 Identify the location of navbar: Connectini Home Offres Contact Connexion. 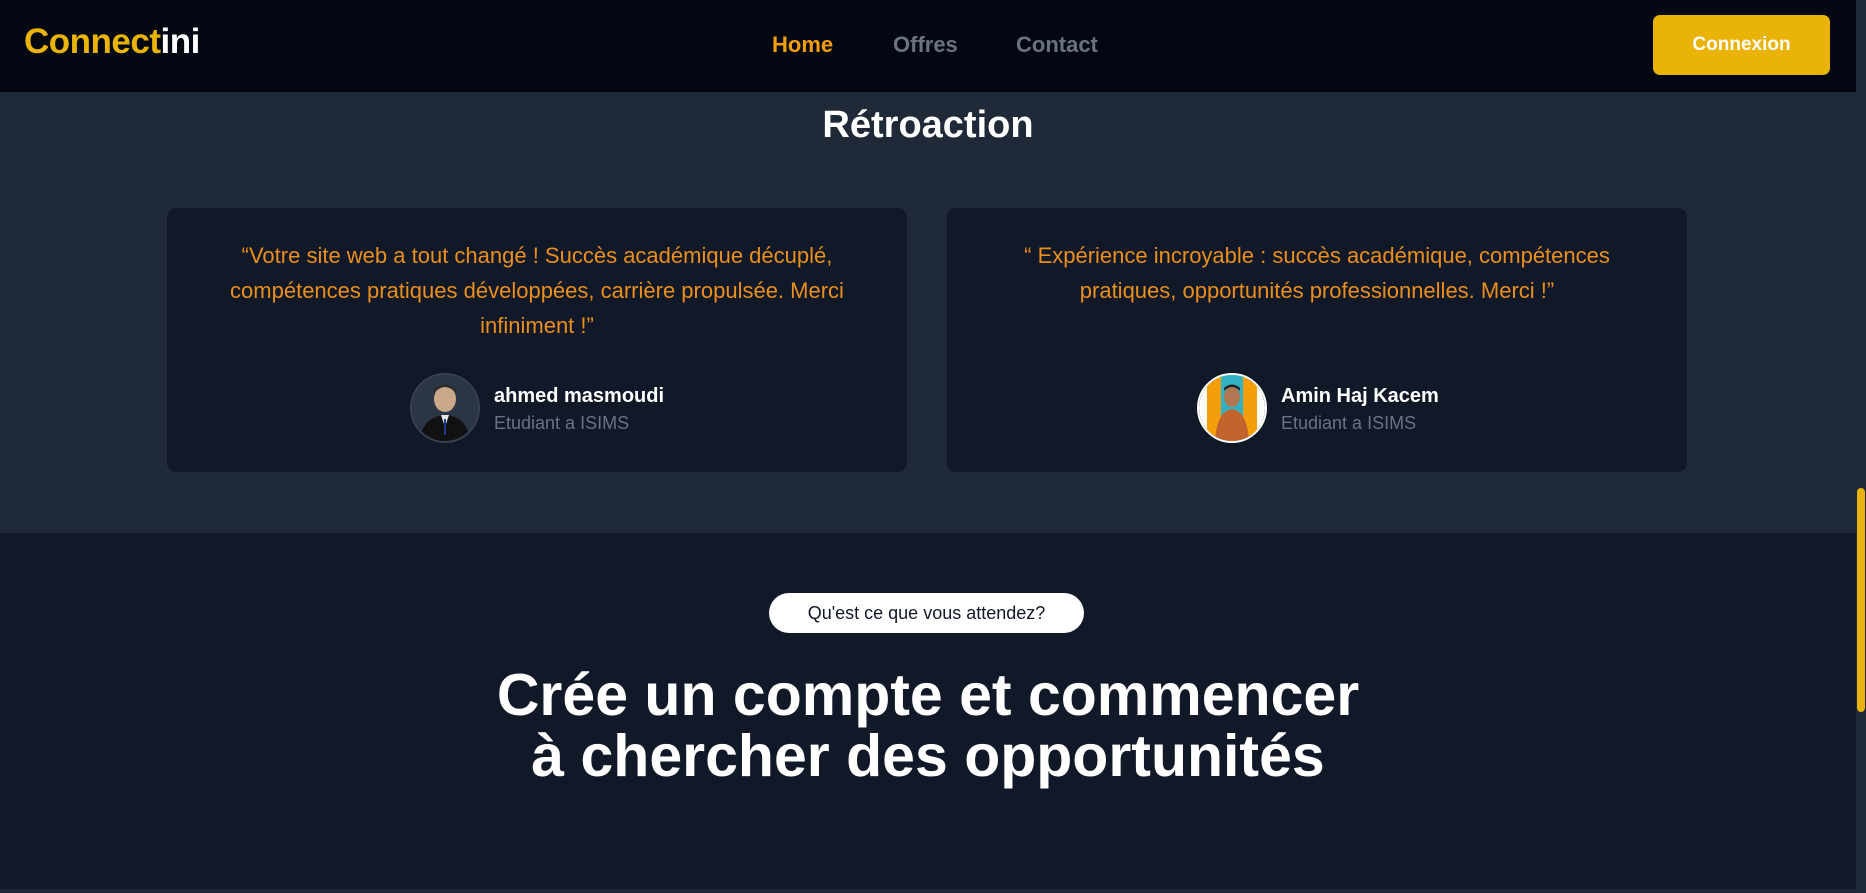
(928, 46).